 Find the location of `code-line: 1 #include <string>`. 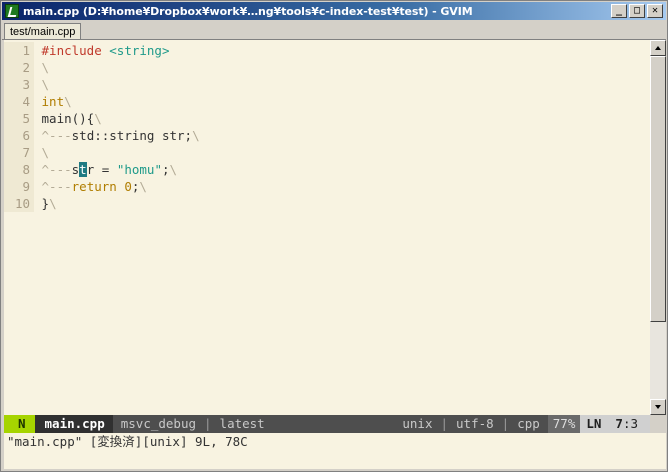

code-line: 1 #include <string> is located at coordinates (327, 50).